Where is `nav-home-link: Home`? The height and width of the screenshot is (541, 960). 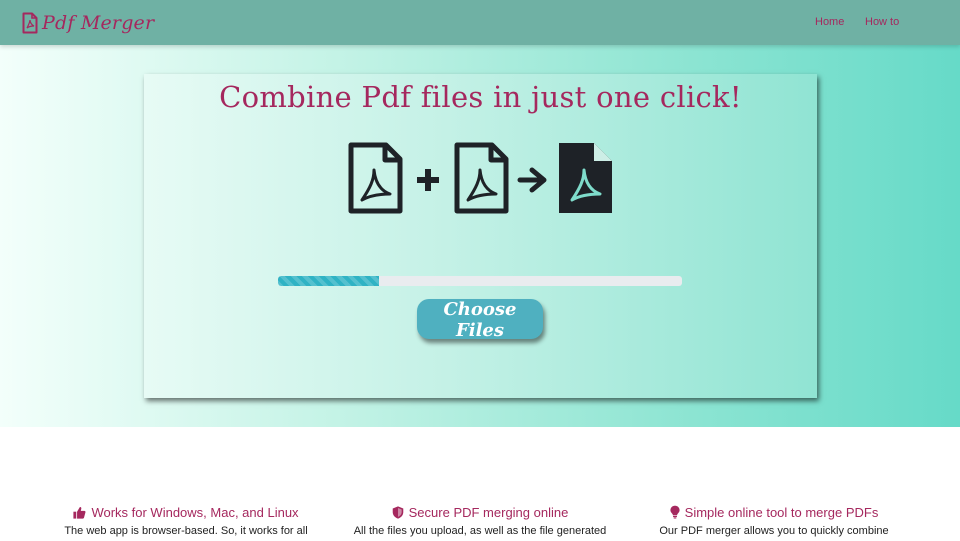 nav-home-link: Home is located at coordinates (829, 22).